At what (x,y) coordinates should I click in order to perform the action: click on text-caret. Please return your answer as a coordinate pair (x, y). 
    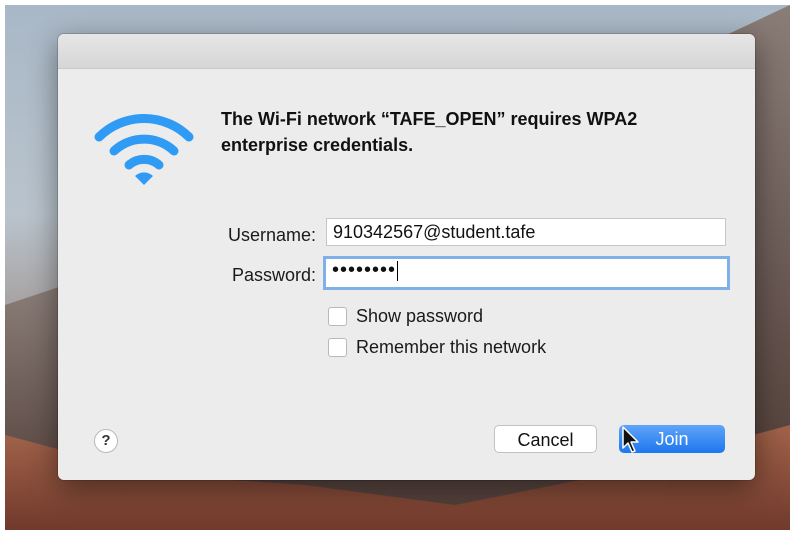
    Looking at the image, I should click on (398, 271).